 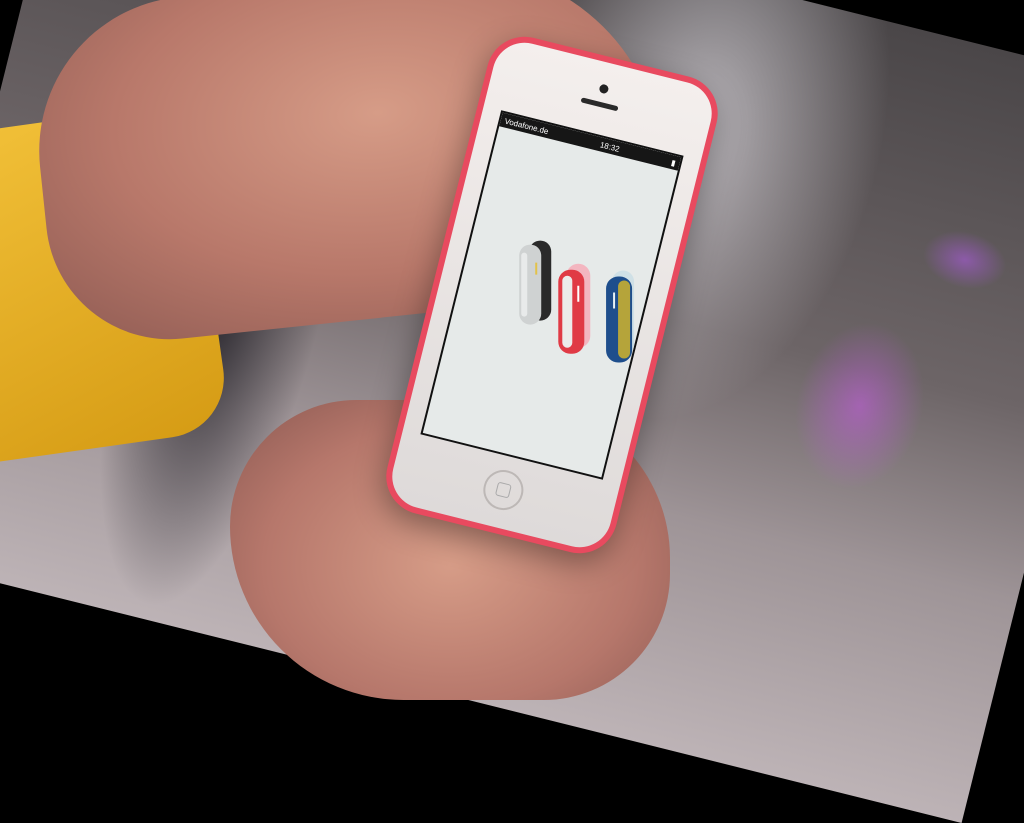 I want to click on battery-icon: ▮, so click(x=673, y=162).